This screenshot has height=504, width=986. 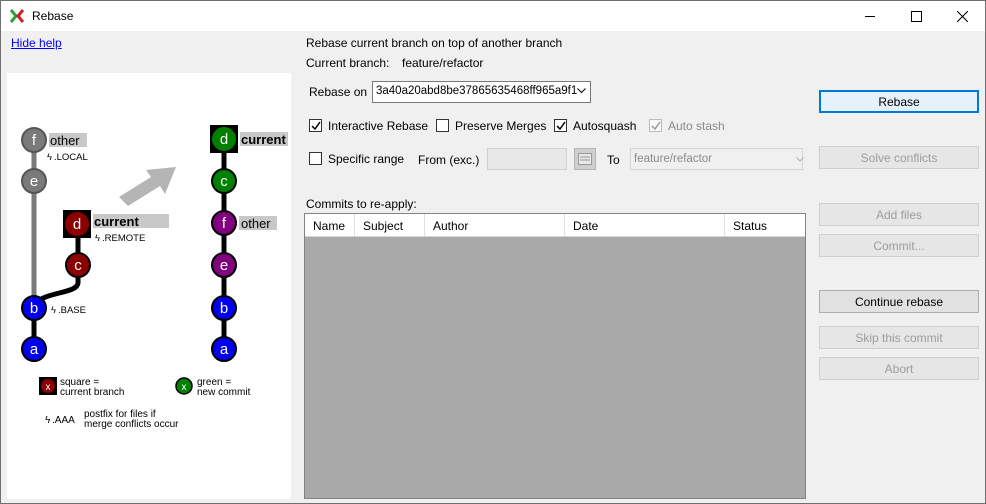 I want to click on other-right-label: other, so click(x=256, y=223).